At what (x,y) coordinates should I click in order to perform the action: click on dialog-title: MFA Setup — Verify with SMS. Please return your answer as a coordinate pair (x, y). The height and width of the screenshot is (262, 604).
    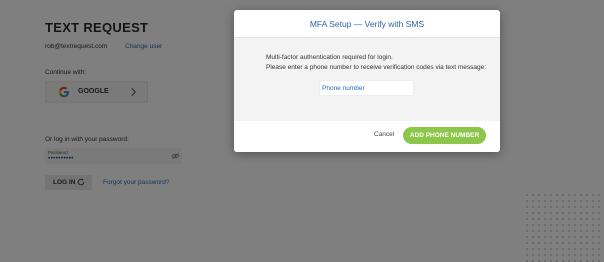
    Looking at the image, I should click on (367, 23).